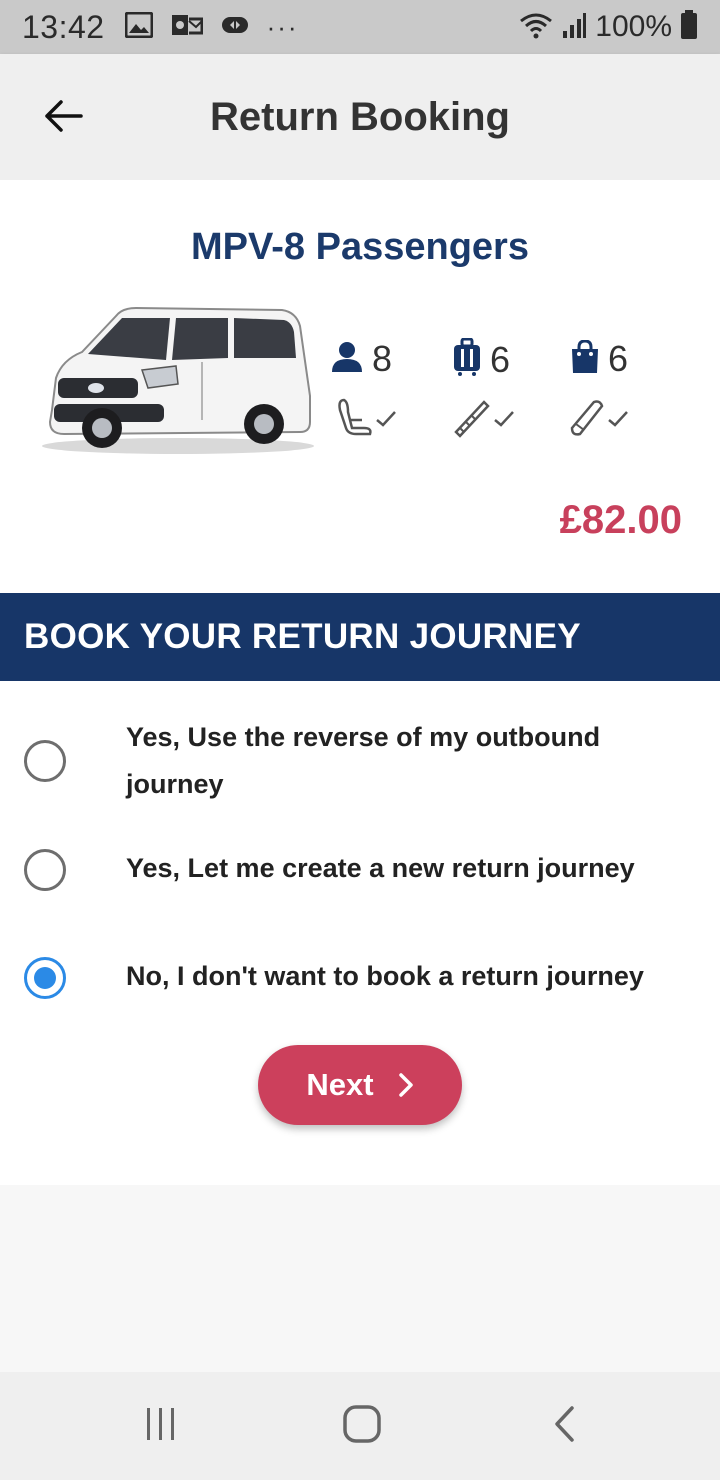 The width and height of the screenshot is (720, 1480). Describe the element at coordinates (689, 27) in the screenshot. I see `battery-icon` at that location.